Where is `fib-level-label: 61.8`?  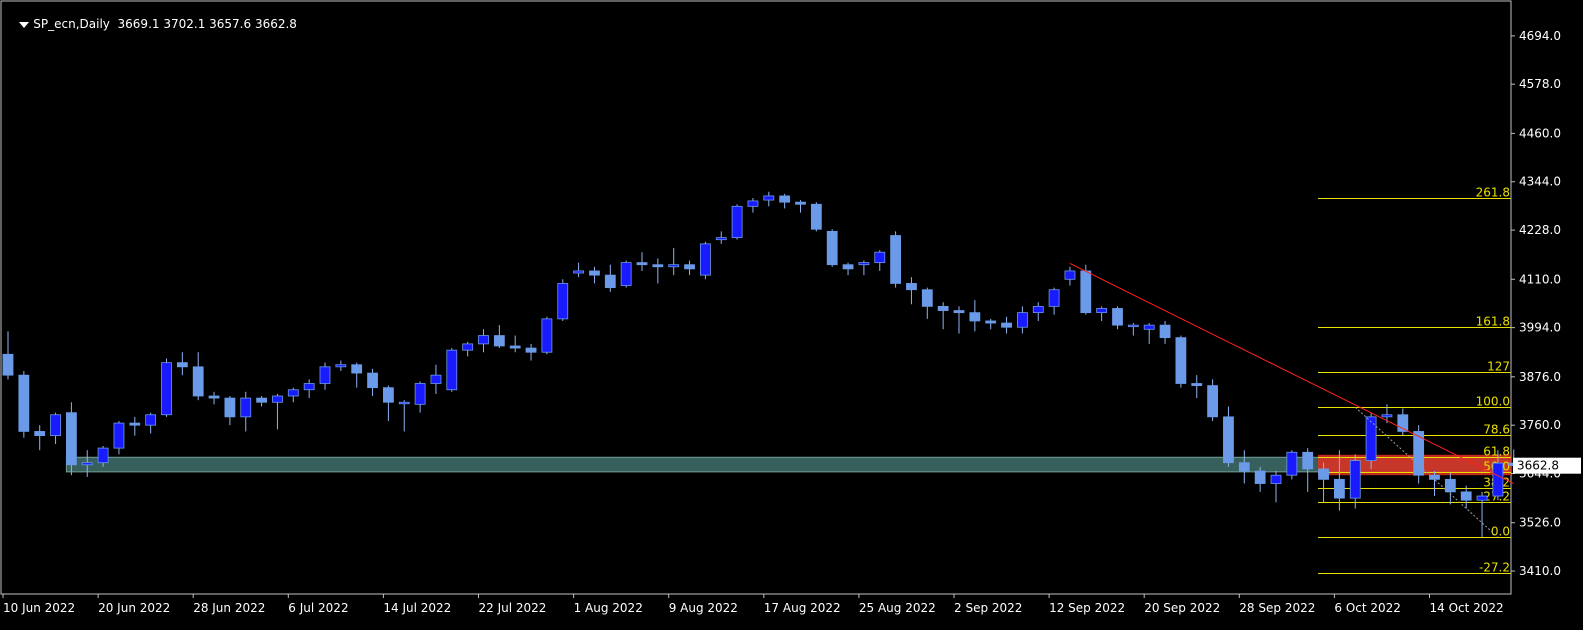
fib-level-label: 61.8 is located at coordinates (1496, 452).